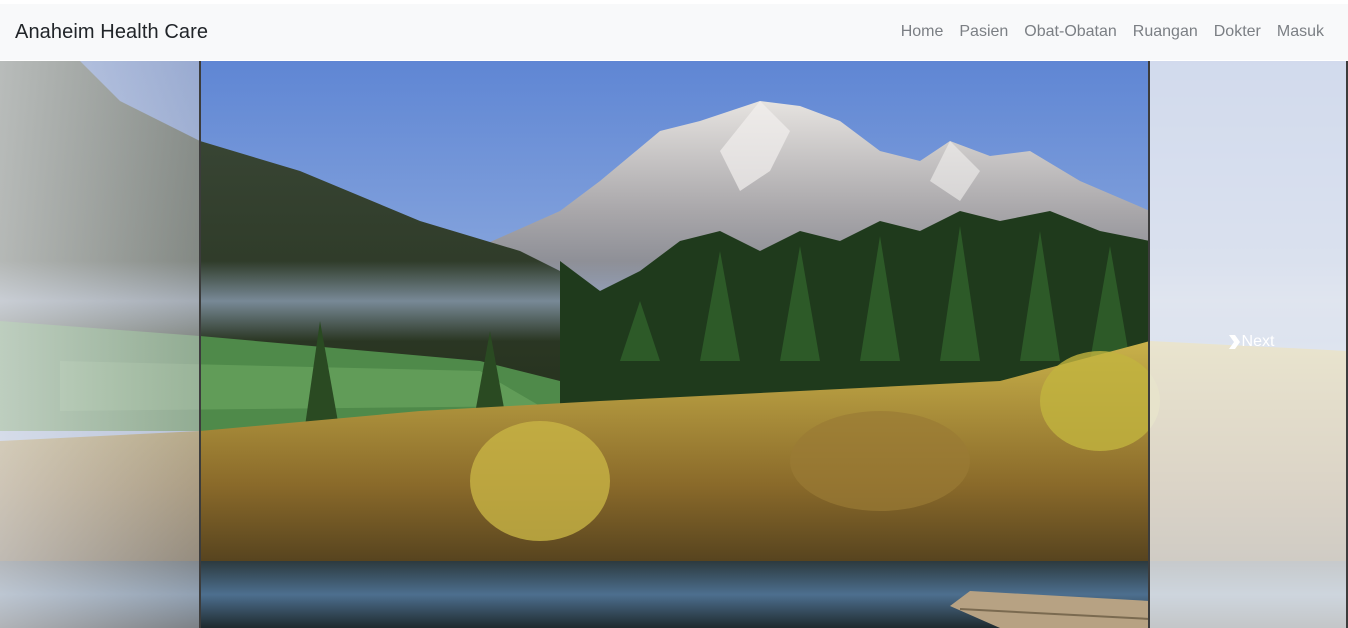  Describe the element at coordinates (1237, 32) in the screenshot. I see `nav-link-dokter: Dokter` at that location.